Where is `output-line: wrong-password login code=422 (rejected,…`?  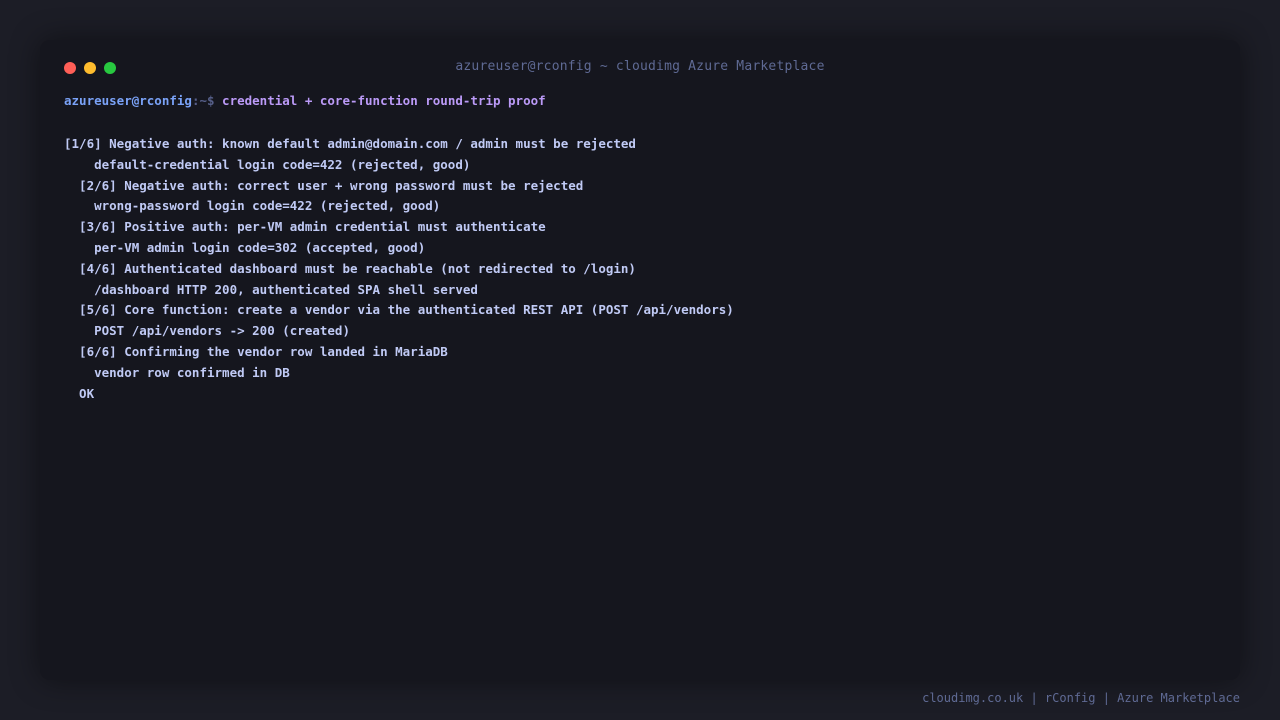 output-line: wrong-password login code=422 (rejected,… is located at coordinates (252, 206).